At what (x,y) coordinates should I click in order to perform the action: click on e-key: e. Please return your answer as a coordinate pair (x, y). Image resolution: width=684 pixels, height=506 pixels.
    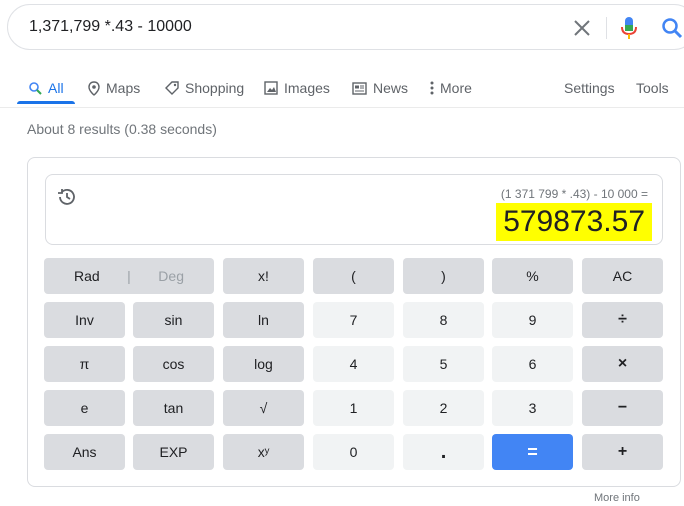
    Looking at the image, I should click on (84, 408).